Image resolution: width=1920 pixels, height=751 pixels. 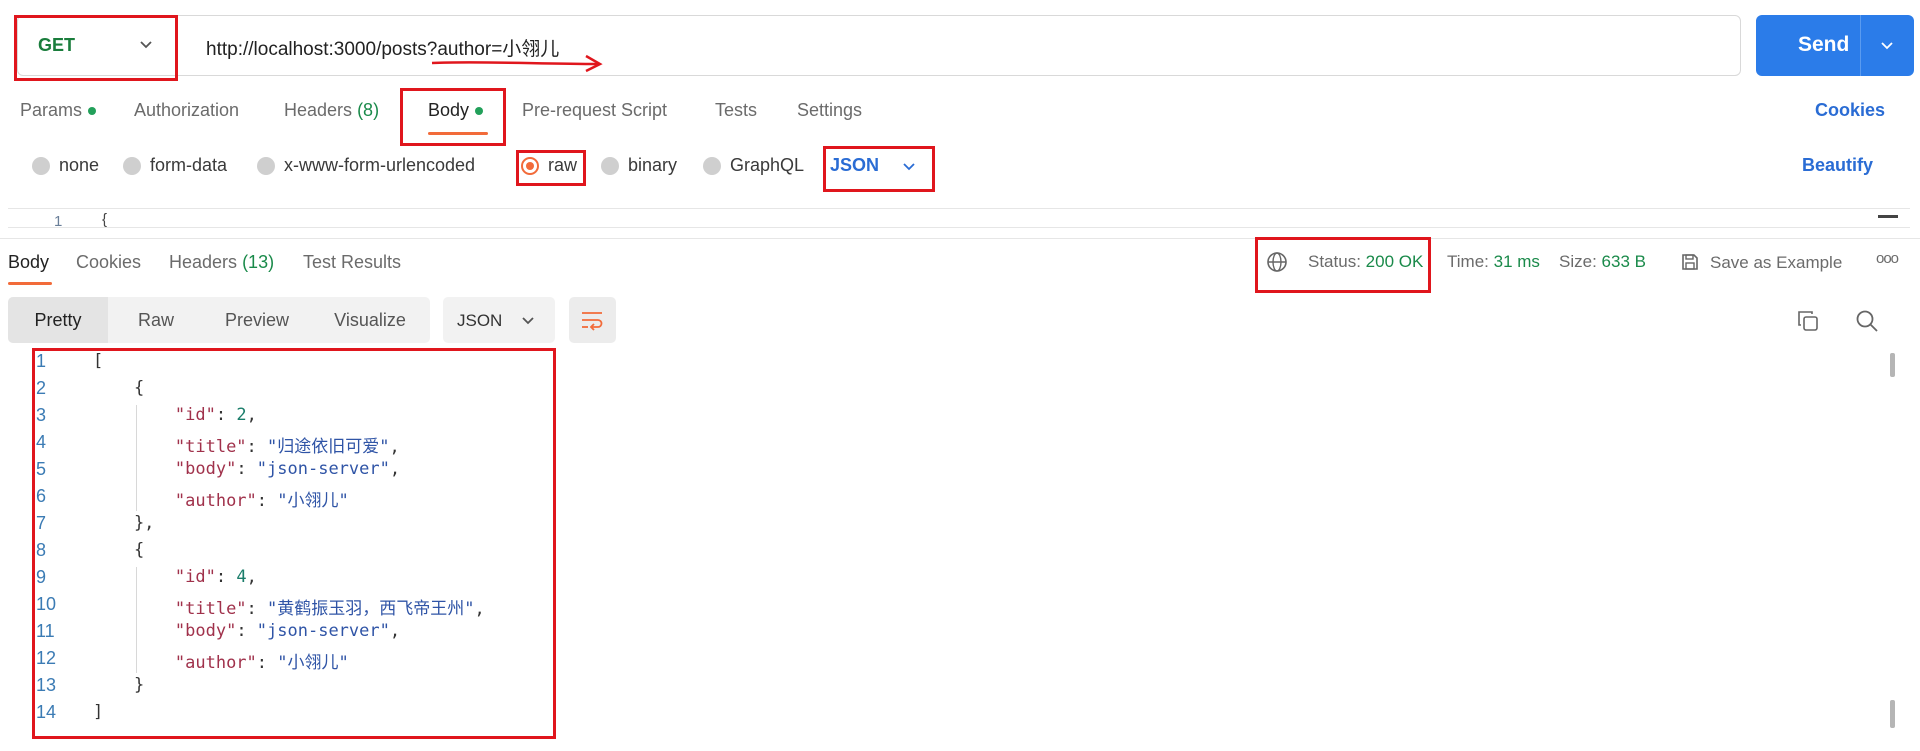 I want to click on resp-tab-headers: Headers (13), so click(x=221, y=262).